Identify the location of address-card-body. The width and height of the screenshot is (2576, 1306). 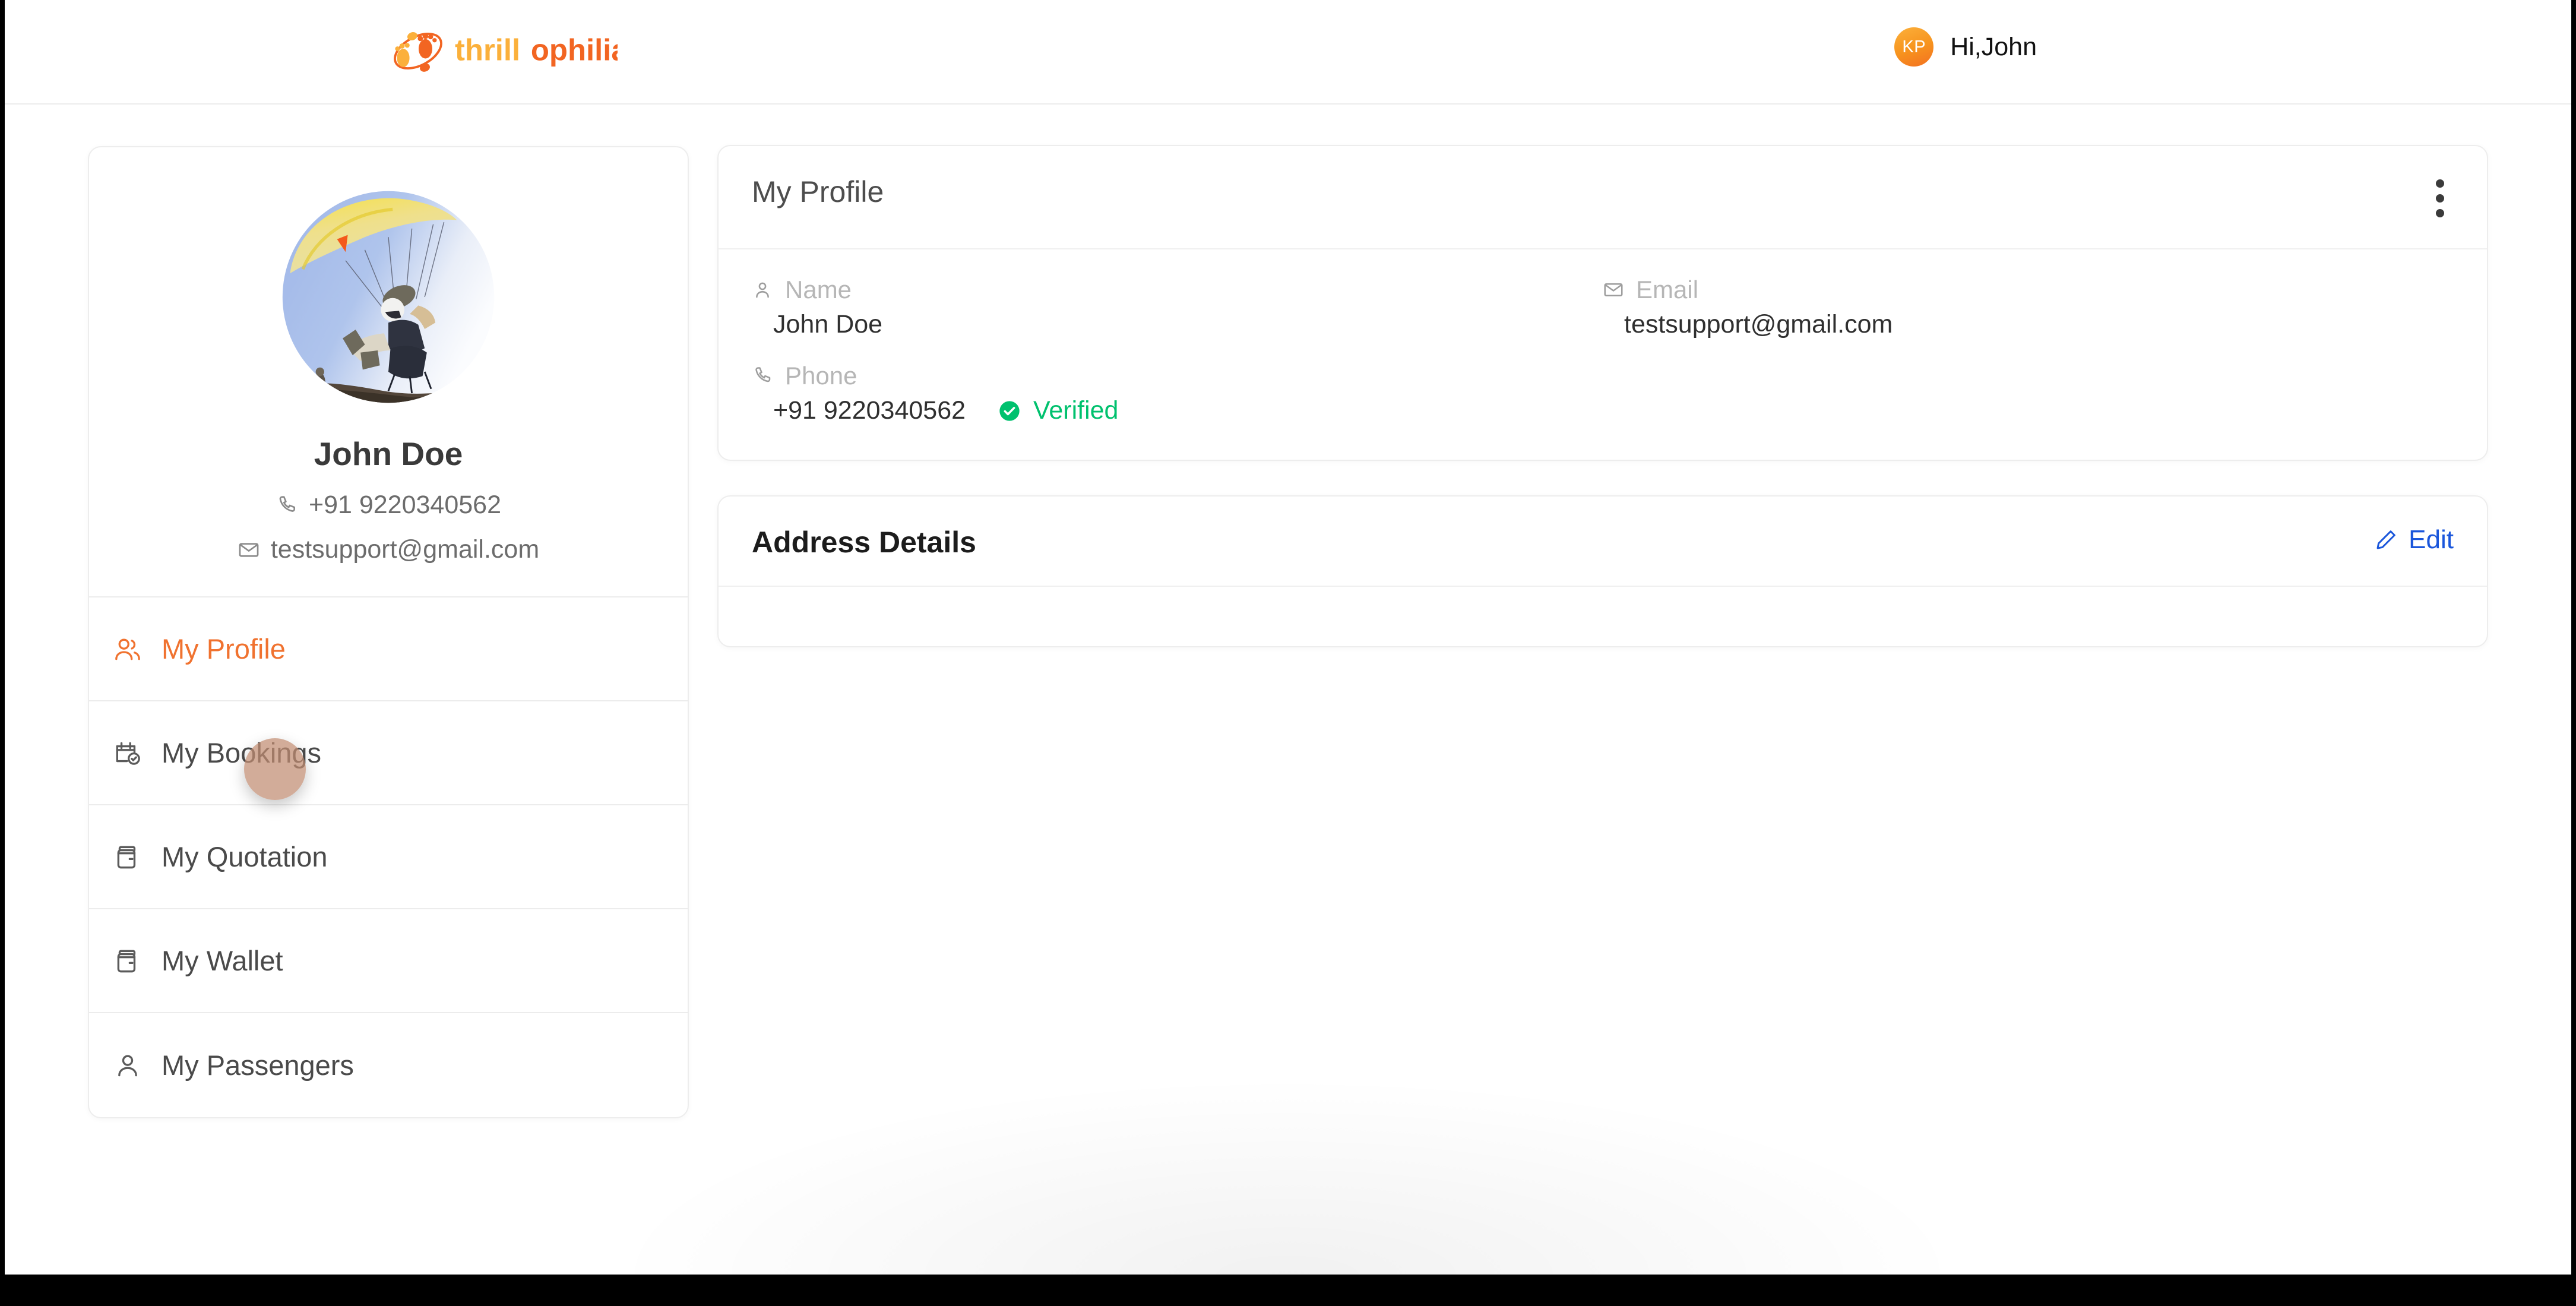
(1603, 617).